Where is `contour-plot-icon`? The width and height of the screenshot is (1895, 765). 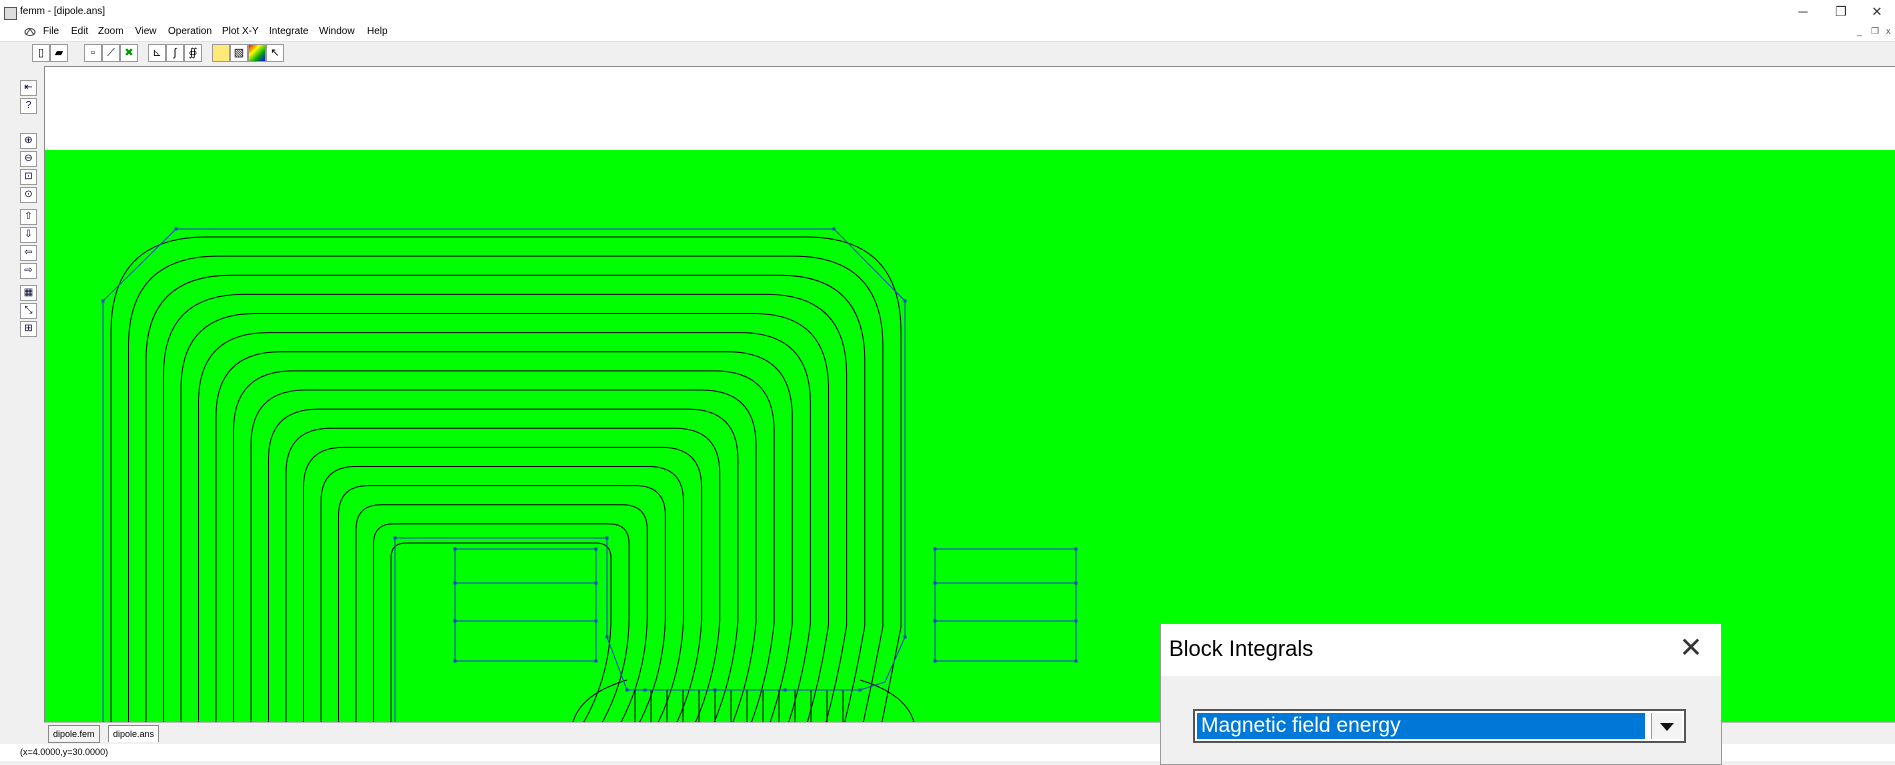 contour-plot-icon is located at coordinates (257, 53).